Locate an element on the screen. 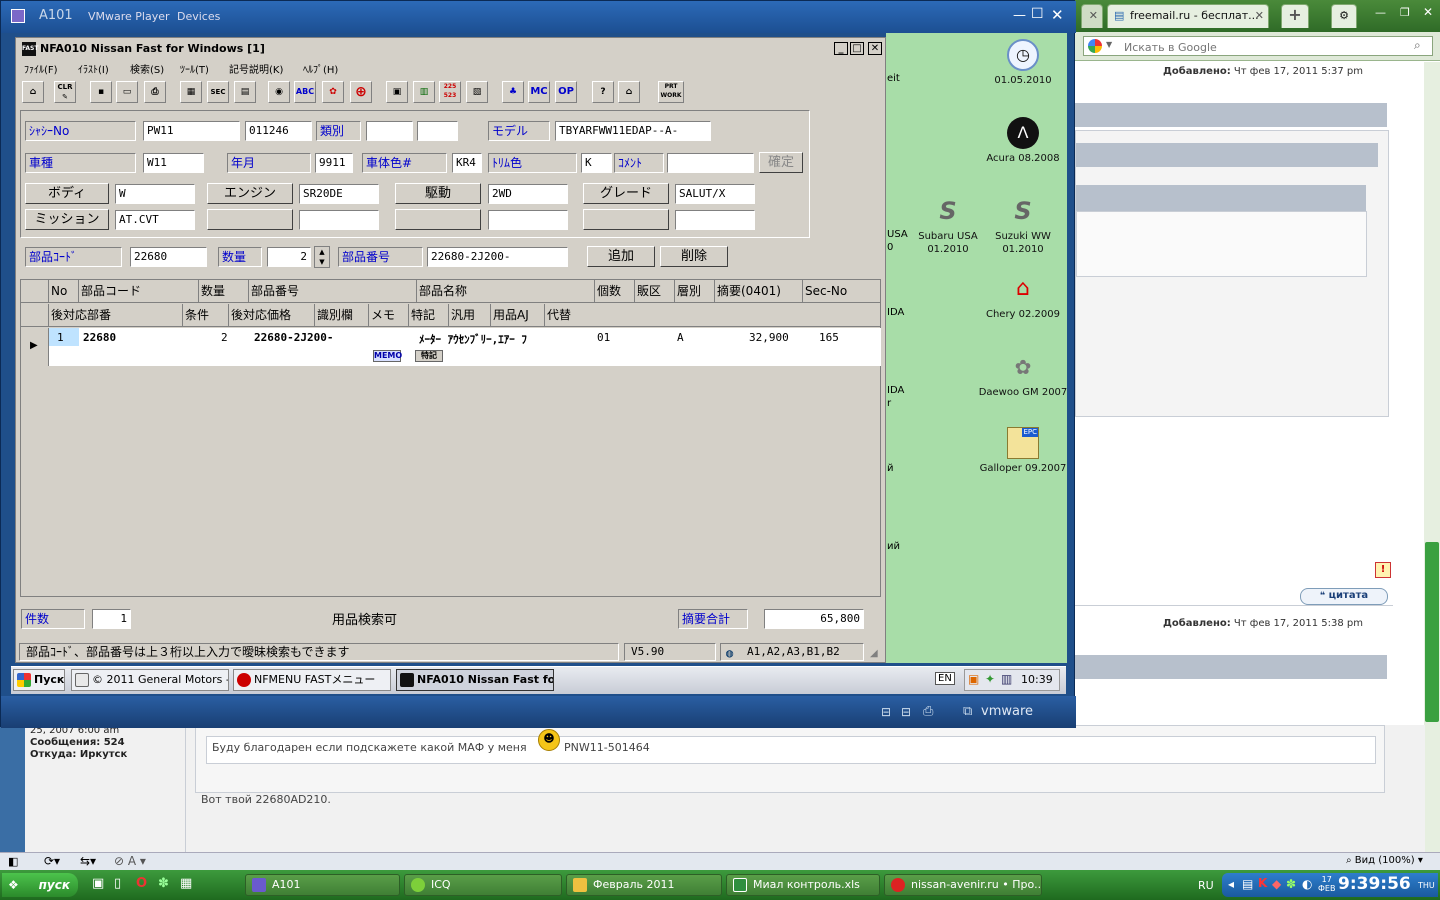 The height and width of the screenshot is (900, 1440). row-selector: ▶ is located at coordinates (35, 347).